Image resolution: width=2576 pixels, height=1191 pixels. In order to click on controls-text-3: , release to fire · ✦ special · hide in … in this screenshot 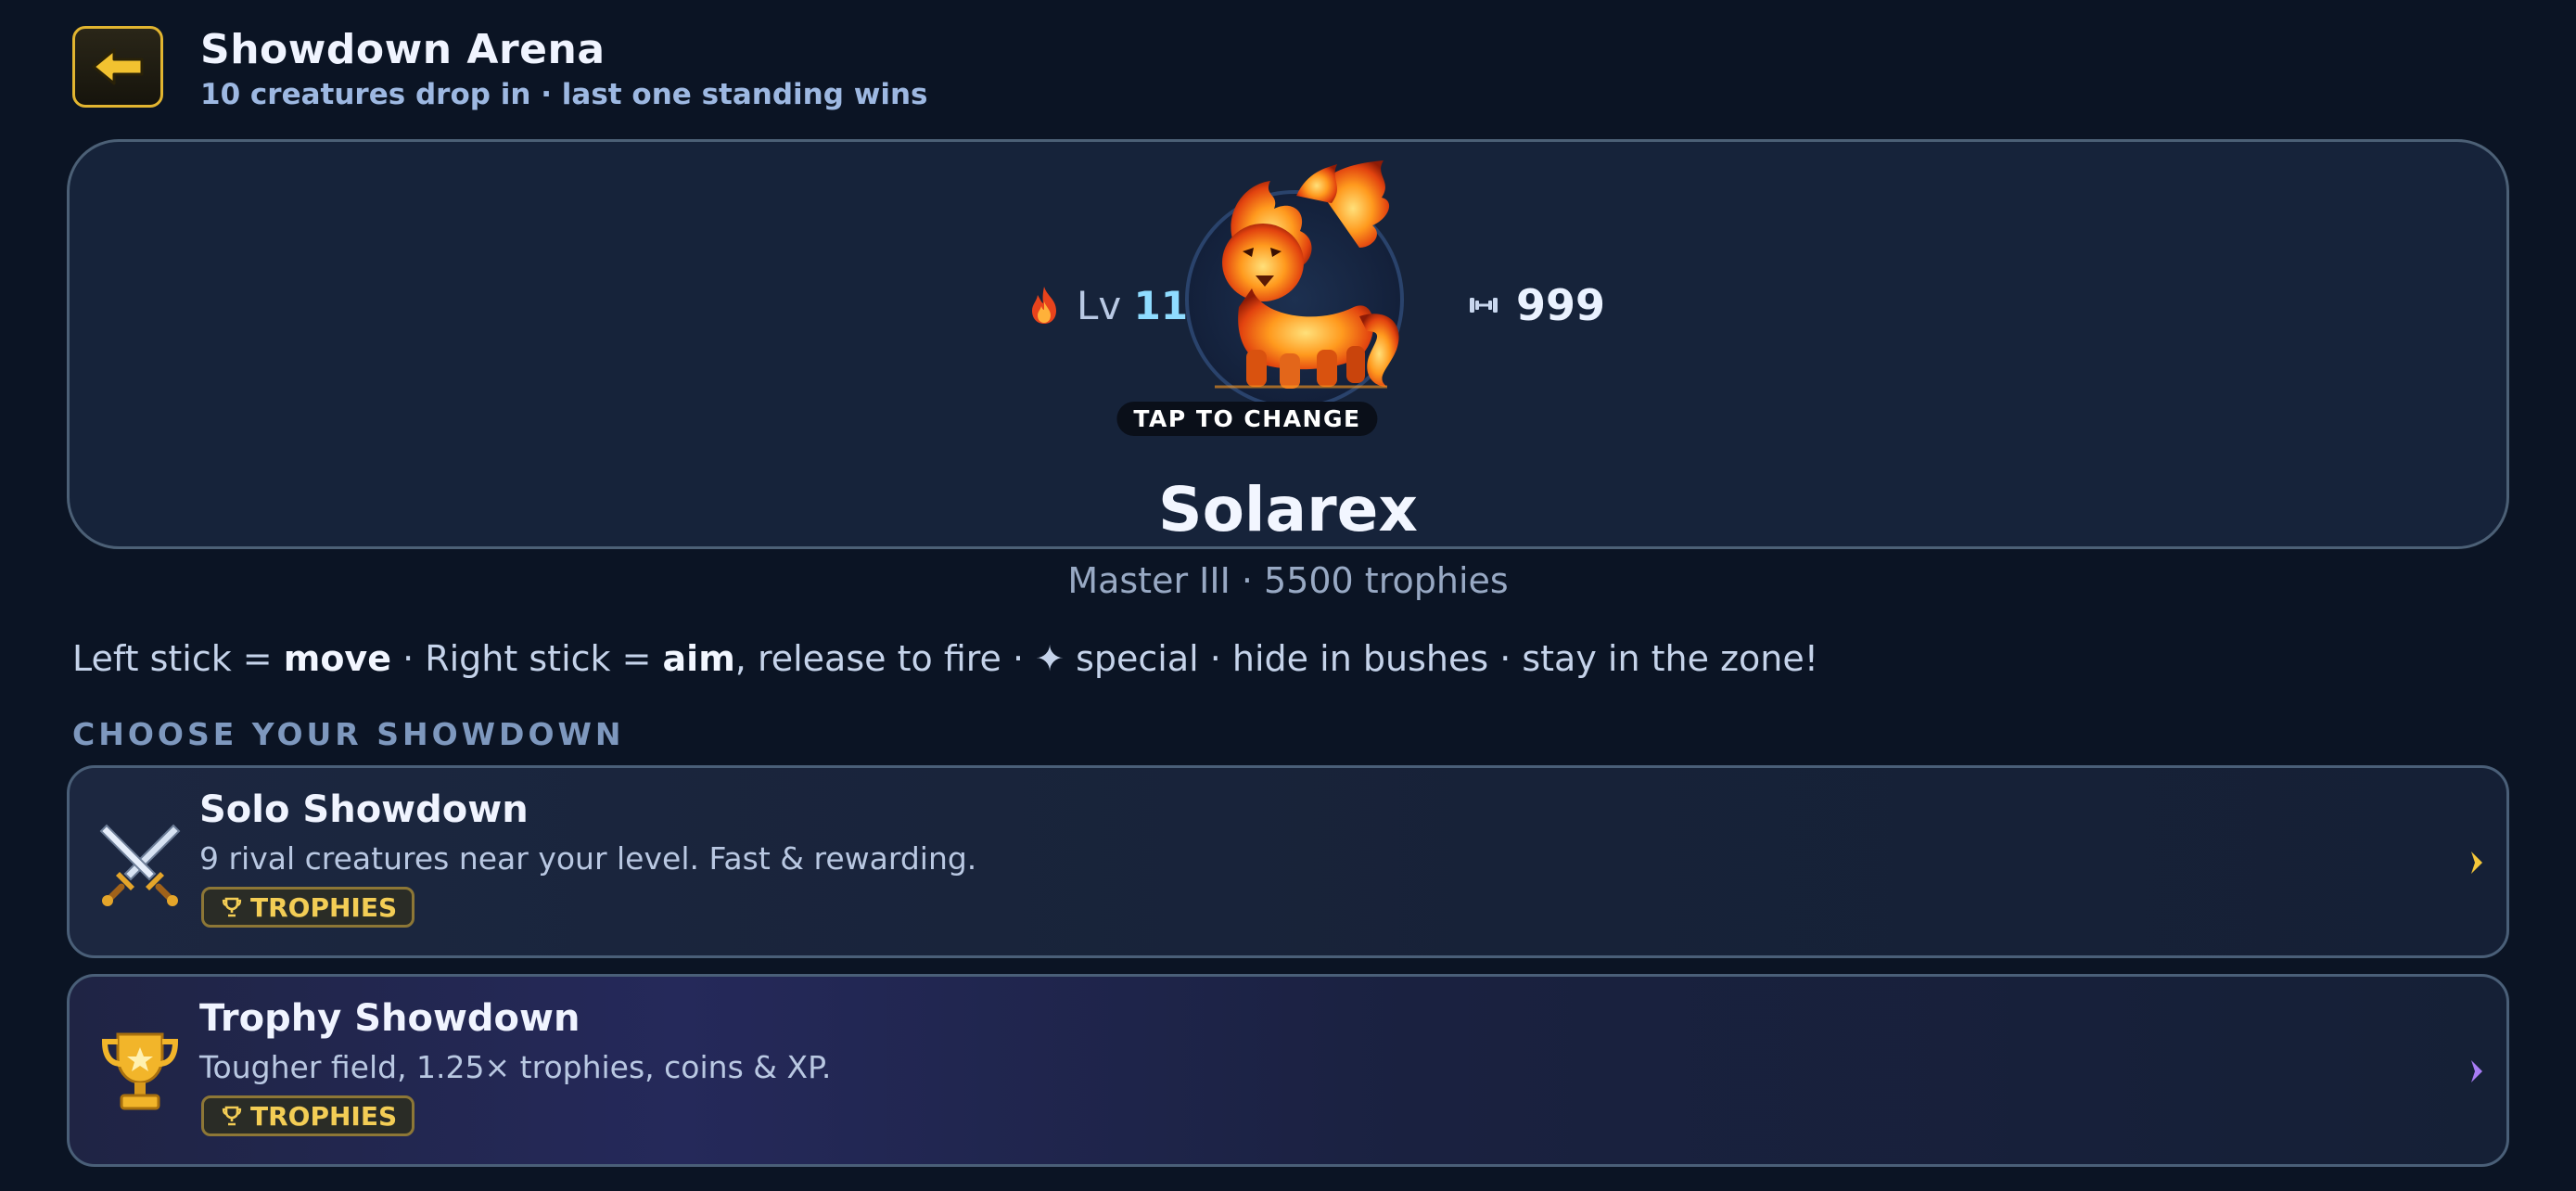, I will do `click(1276, 658)`.